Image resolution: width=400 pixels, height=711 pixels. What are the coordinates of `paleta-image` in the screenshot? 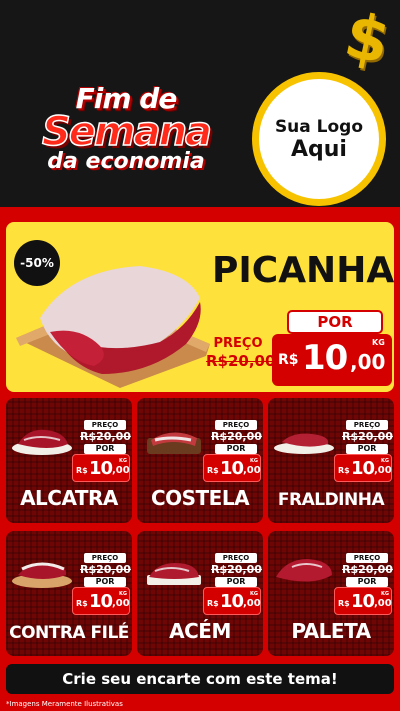 It's located at (304, 570).